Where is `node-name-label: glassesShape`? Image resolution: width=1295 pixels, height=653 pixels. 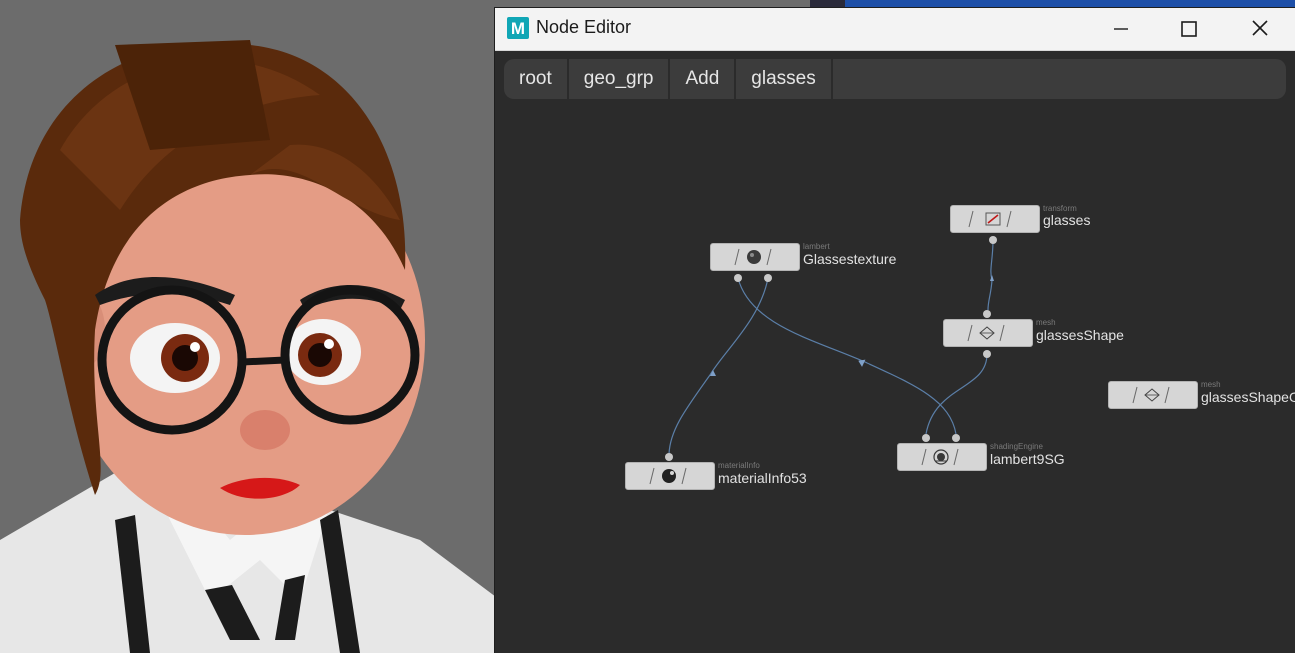 node-name-label: glassesShape is located at coordinates (1080, 335).